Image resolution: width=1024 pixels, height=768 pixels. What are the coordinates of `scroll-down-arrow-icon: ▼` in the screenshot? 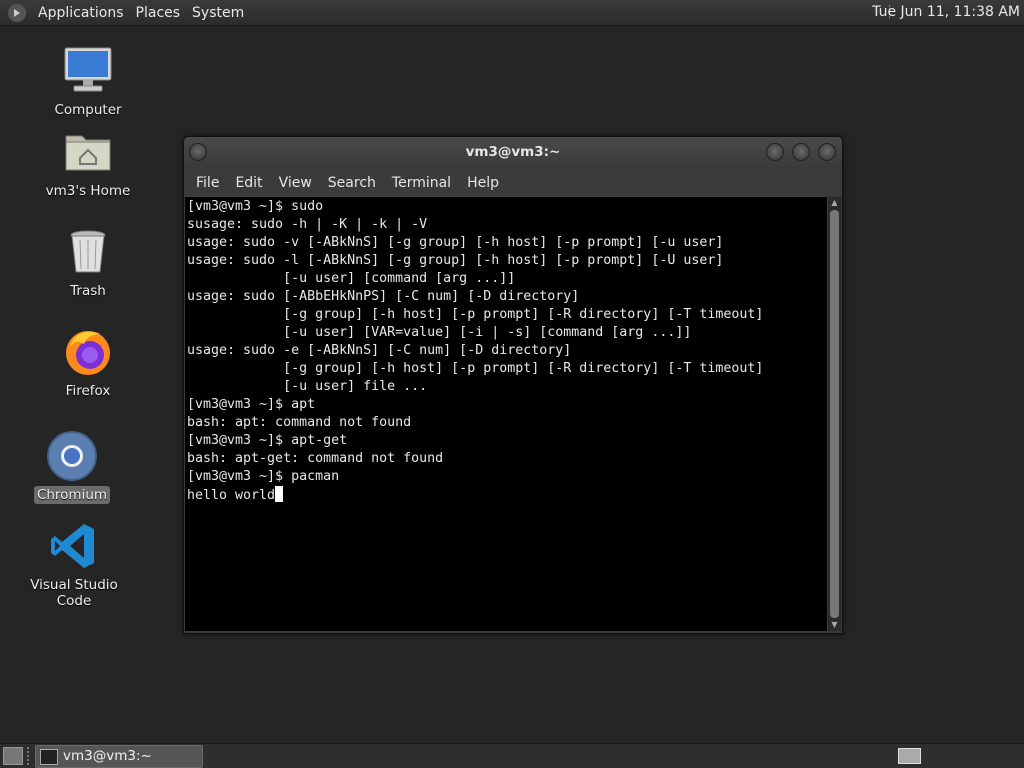 It's located at (834, 625).